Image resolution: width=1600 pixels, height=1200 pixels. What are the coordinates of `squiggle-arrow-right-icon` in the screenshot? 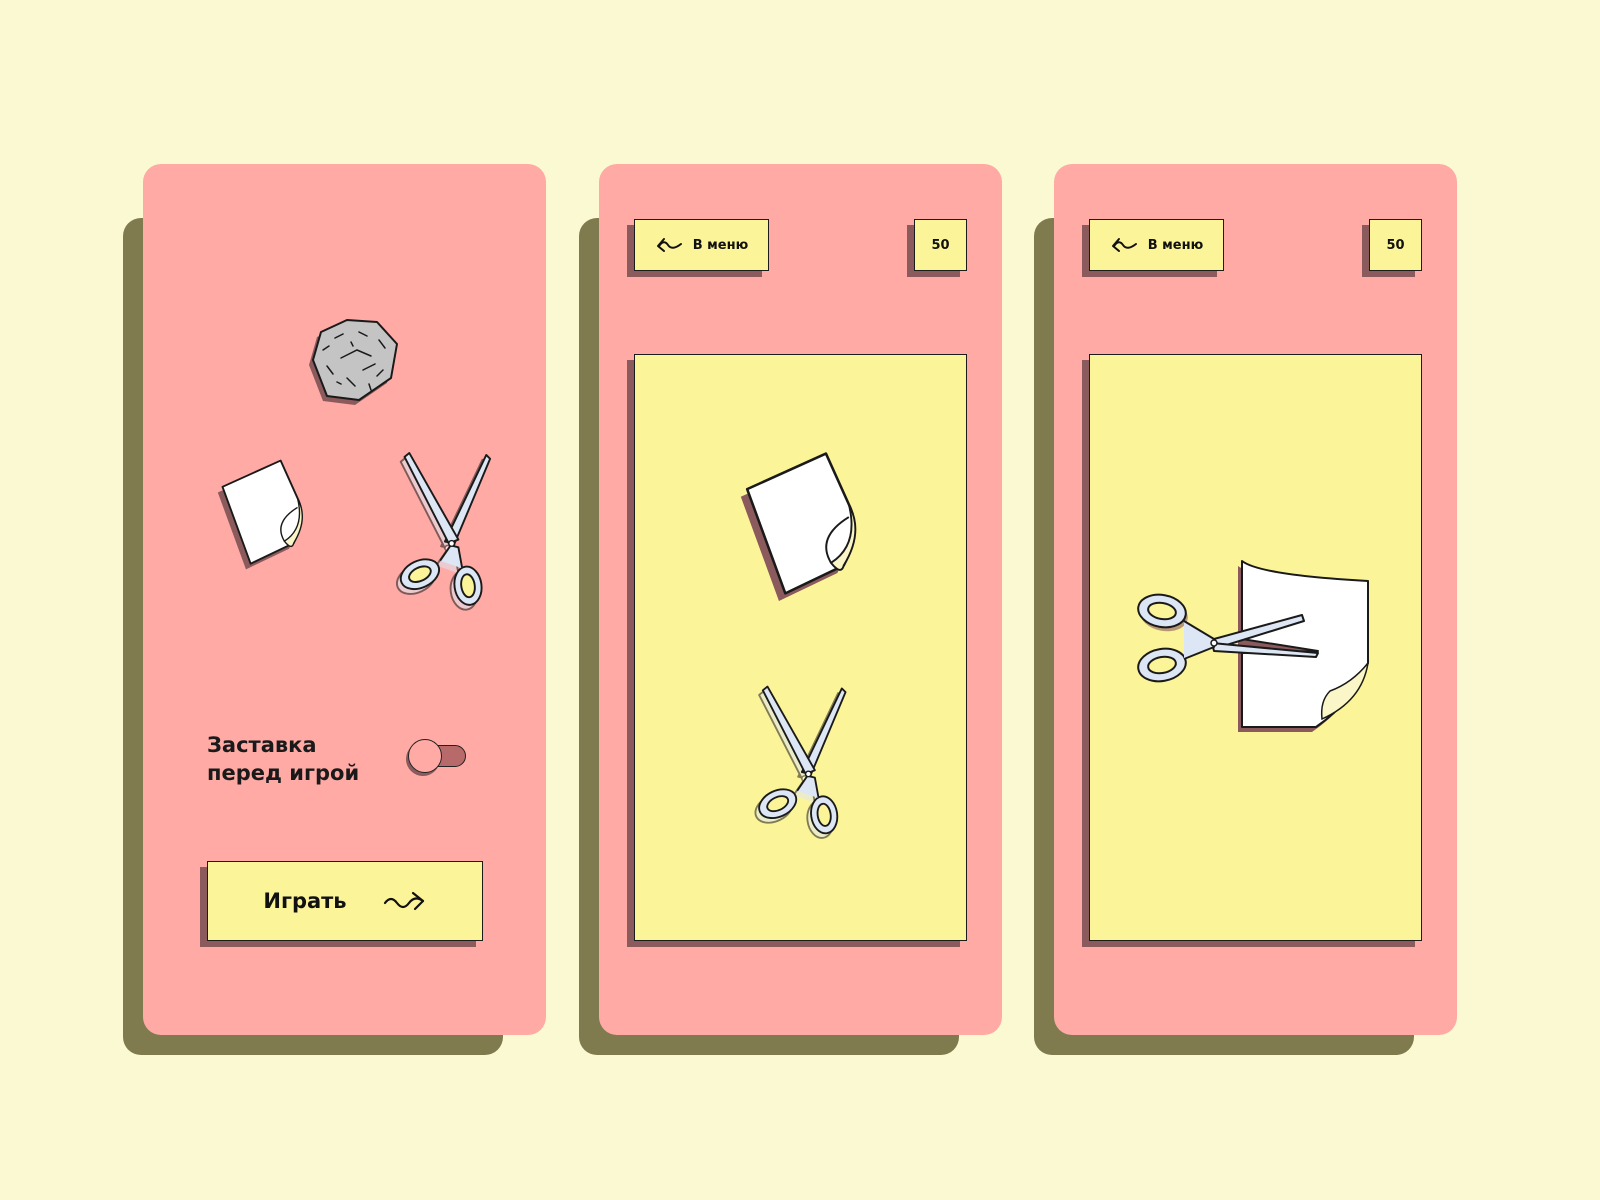 It's located at (403, 901).